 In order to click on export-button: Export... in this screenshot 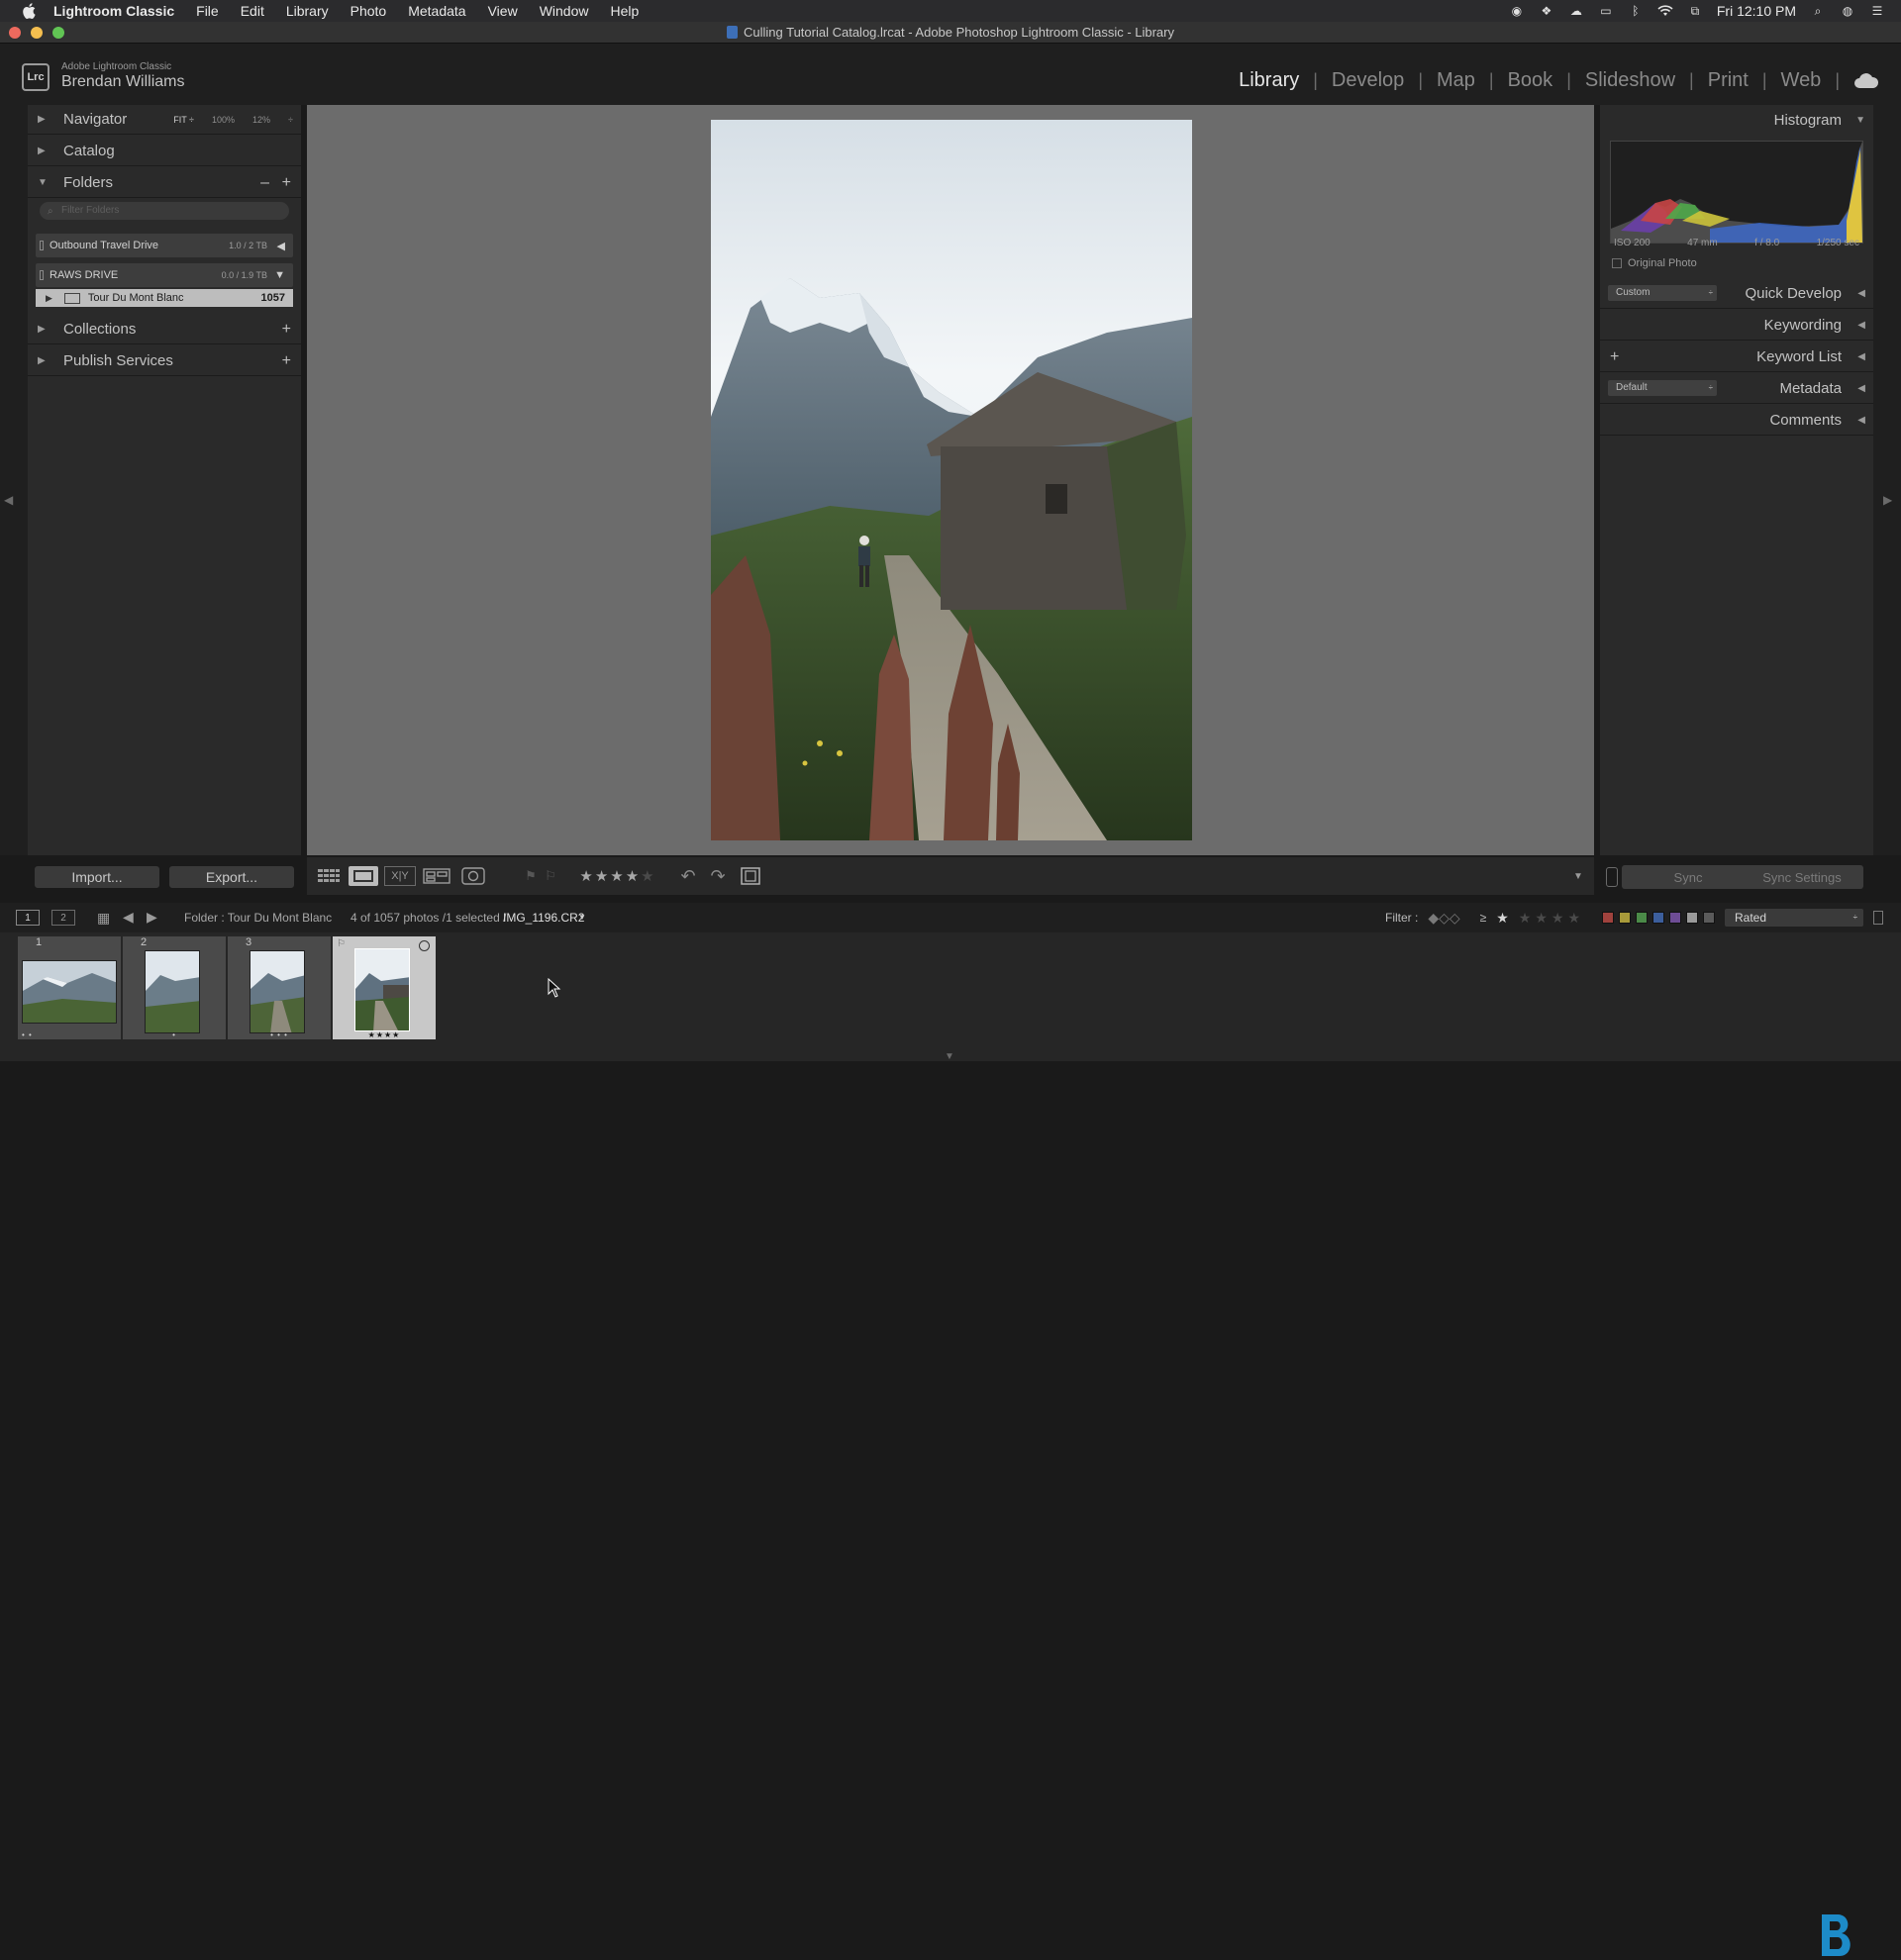, I will do `click(231, 877)`.